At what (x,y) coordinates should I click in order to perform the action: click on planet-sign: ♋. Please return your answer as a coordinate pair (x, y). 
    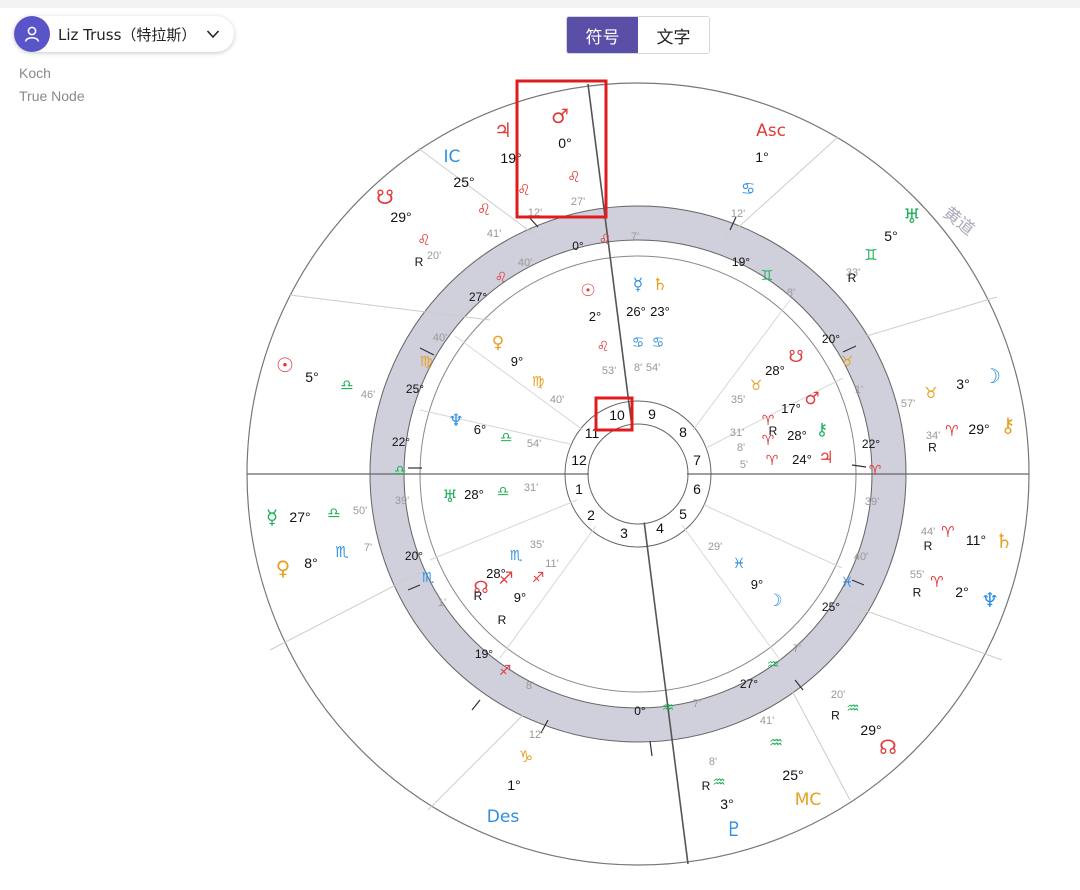
    Looking at the image, I should click on (638, 343).